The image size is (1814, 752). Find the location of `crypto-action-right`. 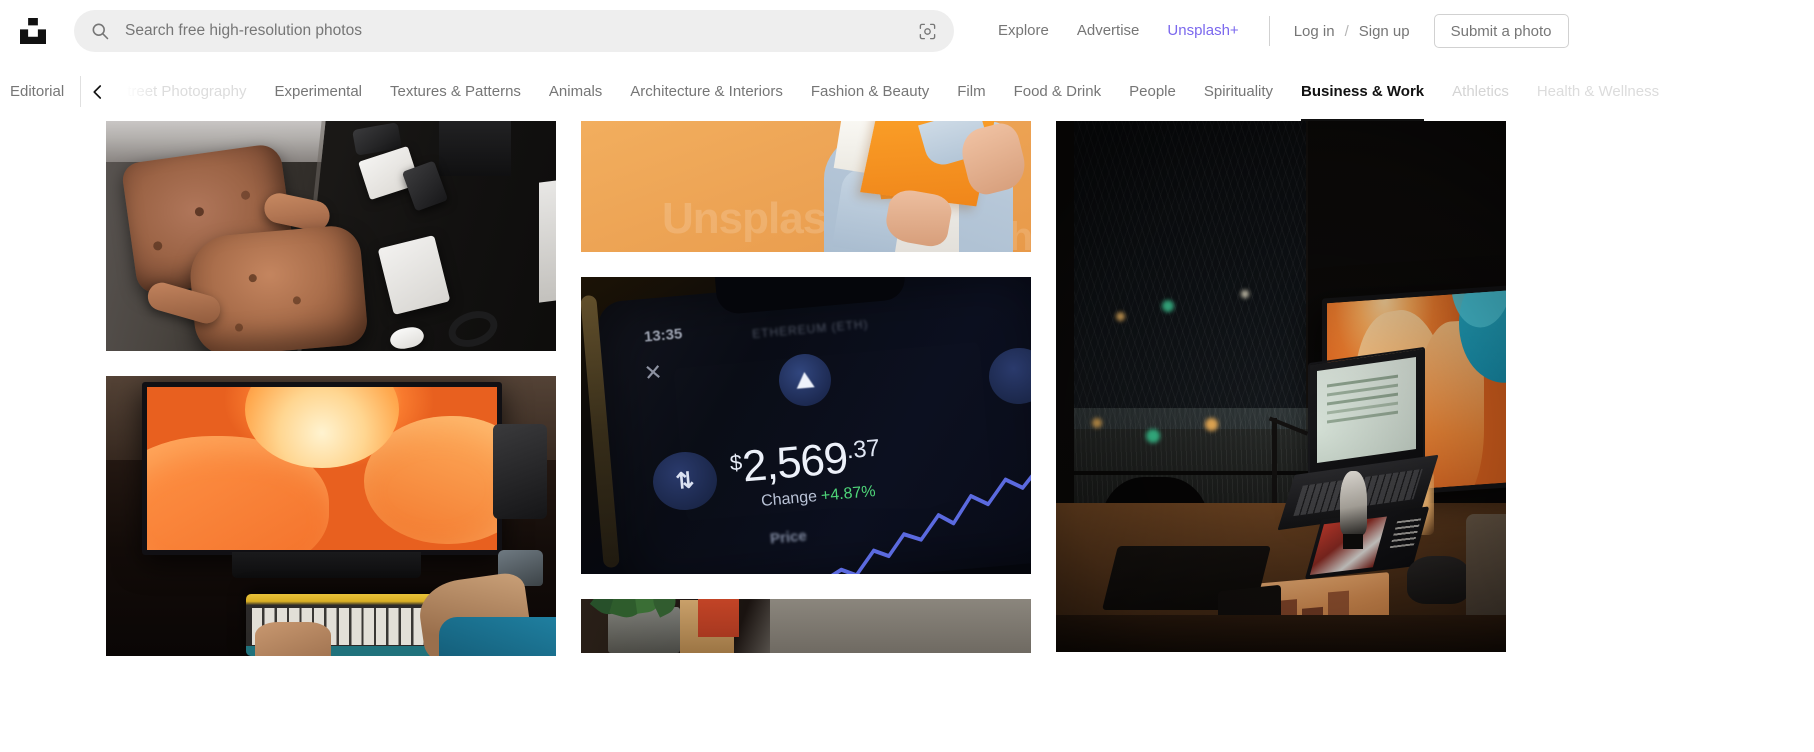

crypto-action-right is located at coordinates (1008, 376).